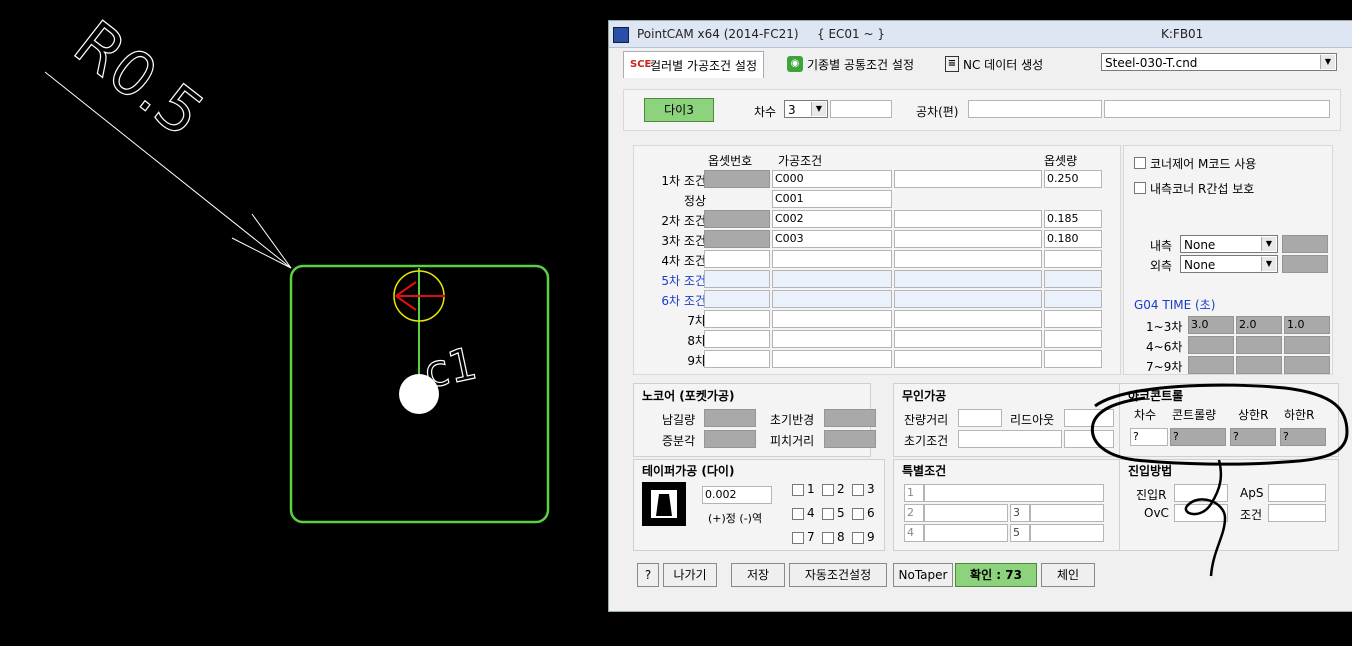 This screenshot has width=1352, height=646. What do you see at coordinates (1305, 264) in the screenshot?
I see `outer-value-field` at bounding box center [1305, 264].